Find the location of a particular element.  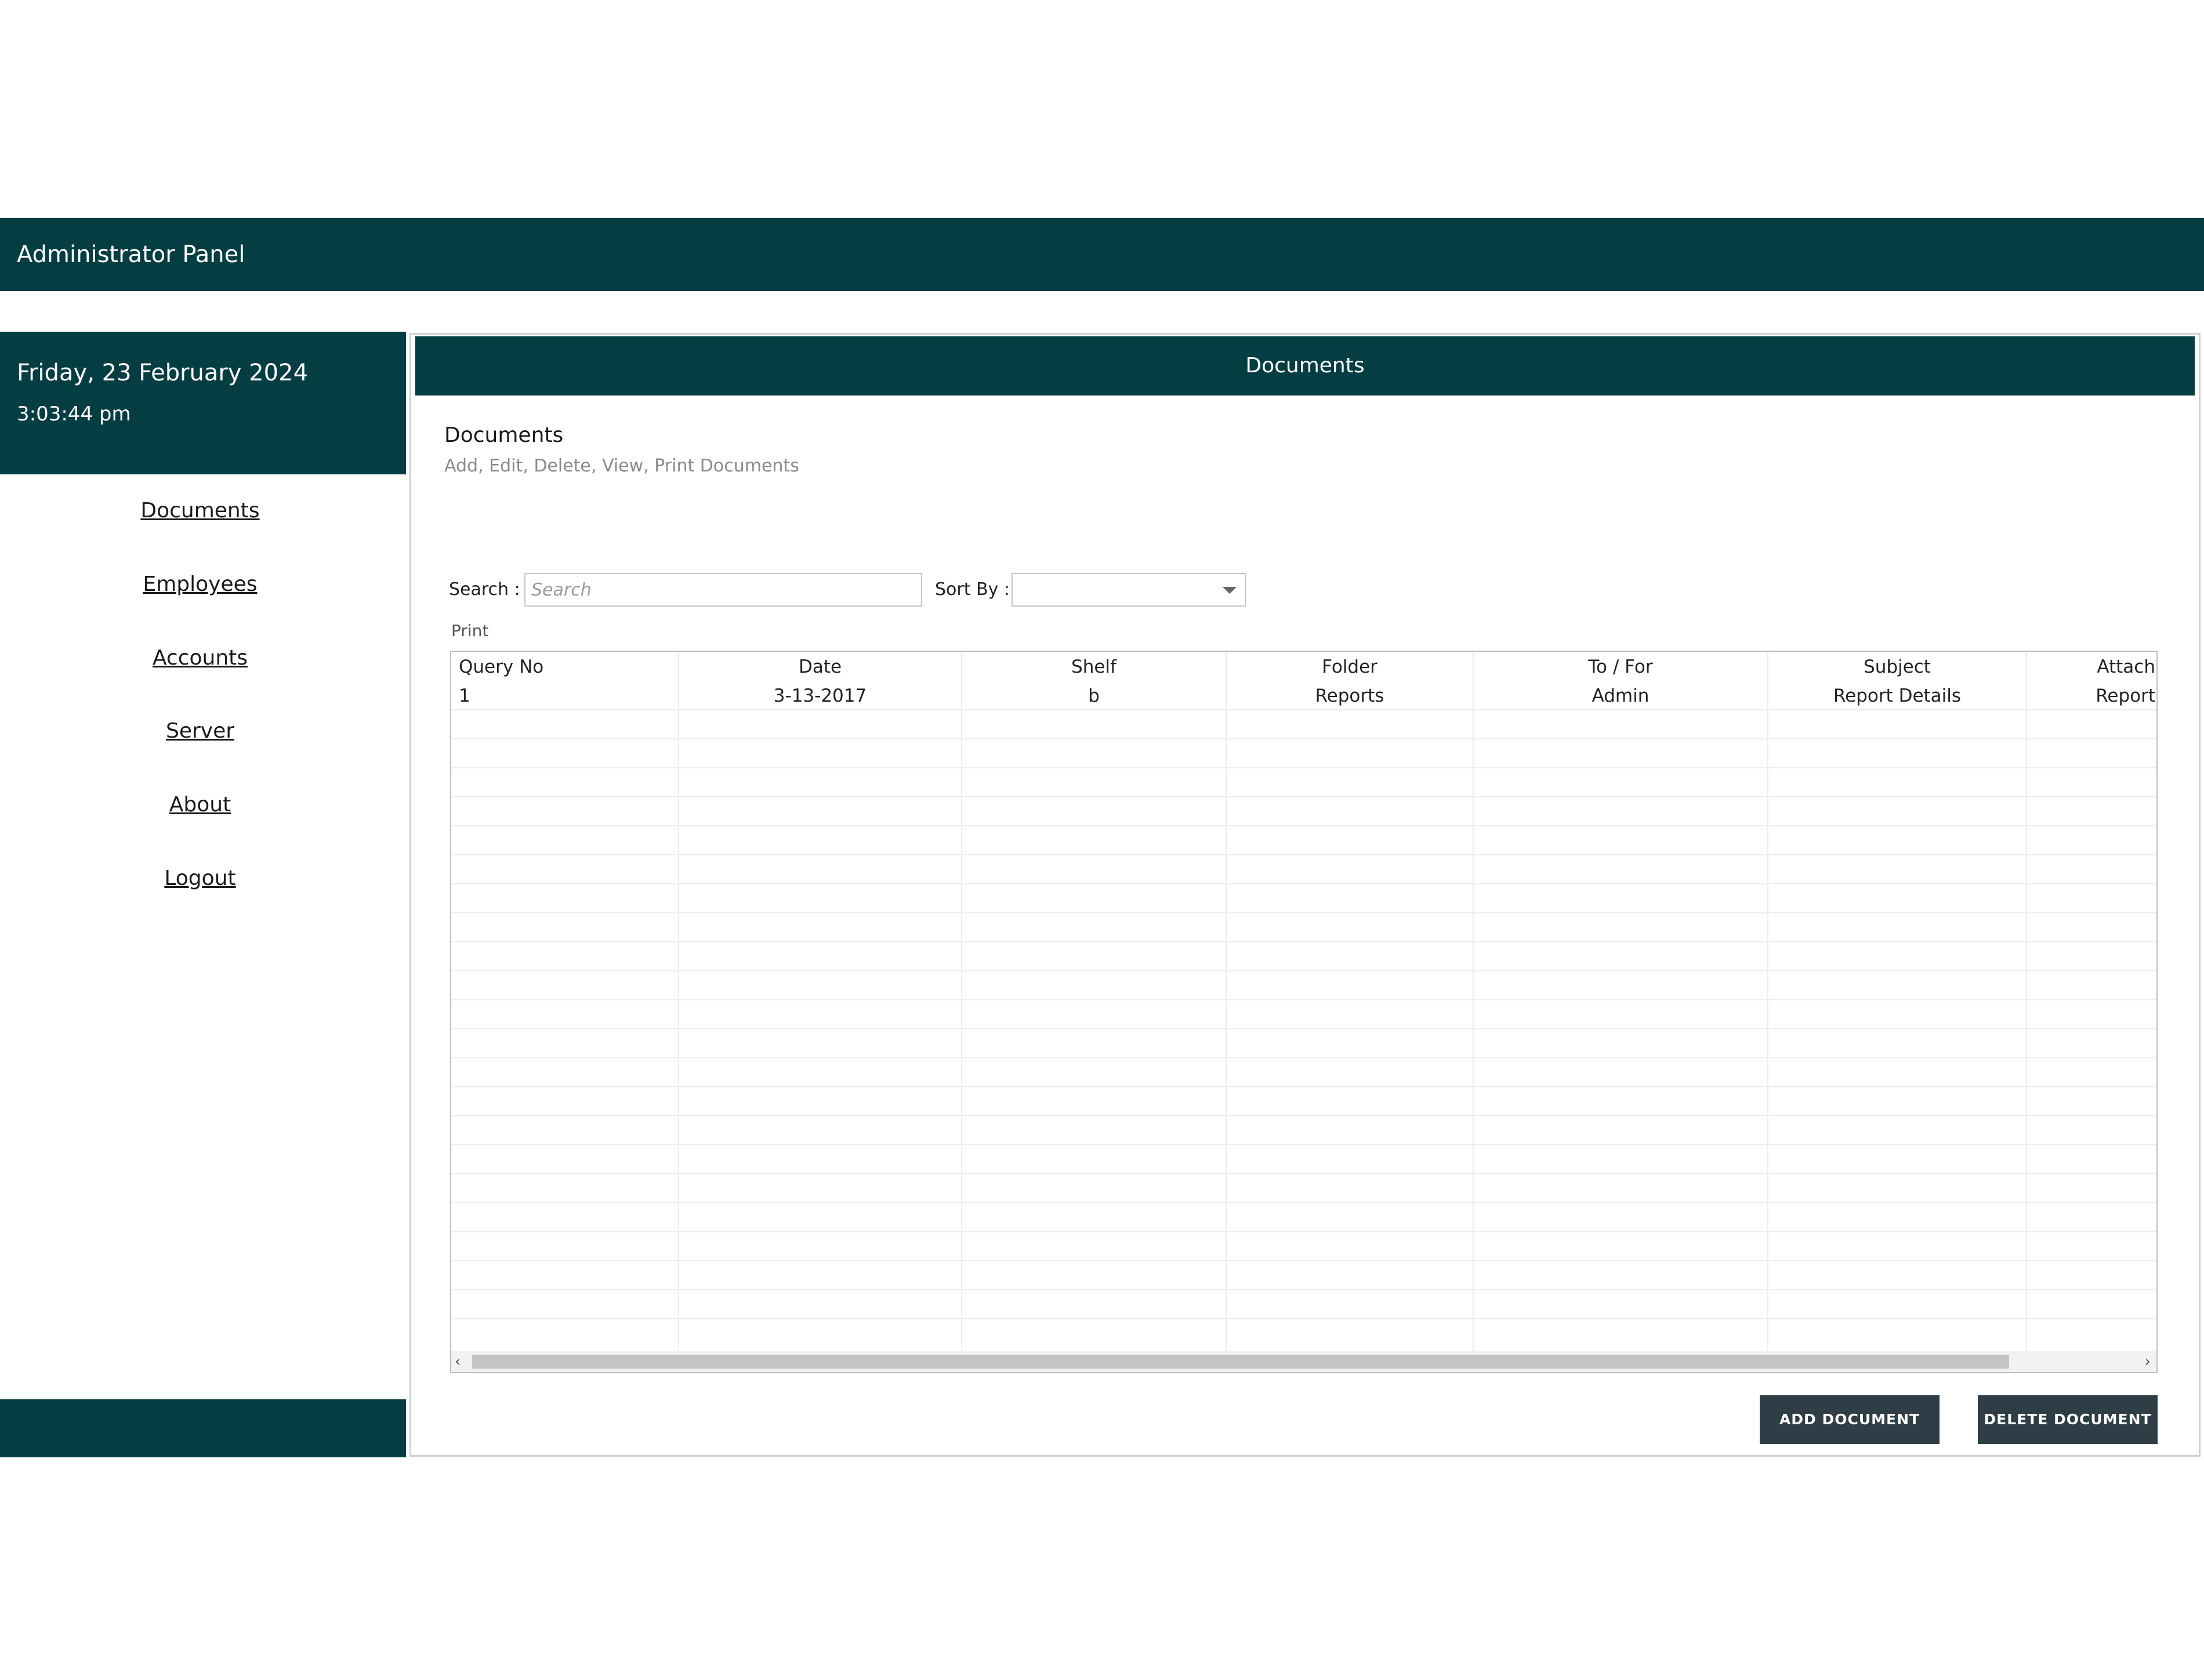

horizontal-scrollbar: ‹ › is located at coordinates (1303, 1361).